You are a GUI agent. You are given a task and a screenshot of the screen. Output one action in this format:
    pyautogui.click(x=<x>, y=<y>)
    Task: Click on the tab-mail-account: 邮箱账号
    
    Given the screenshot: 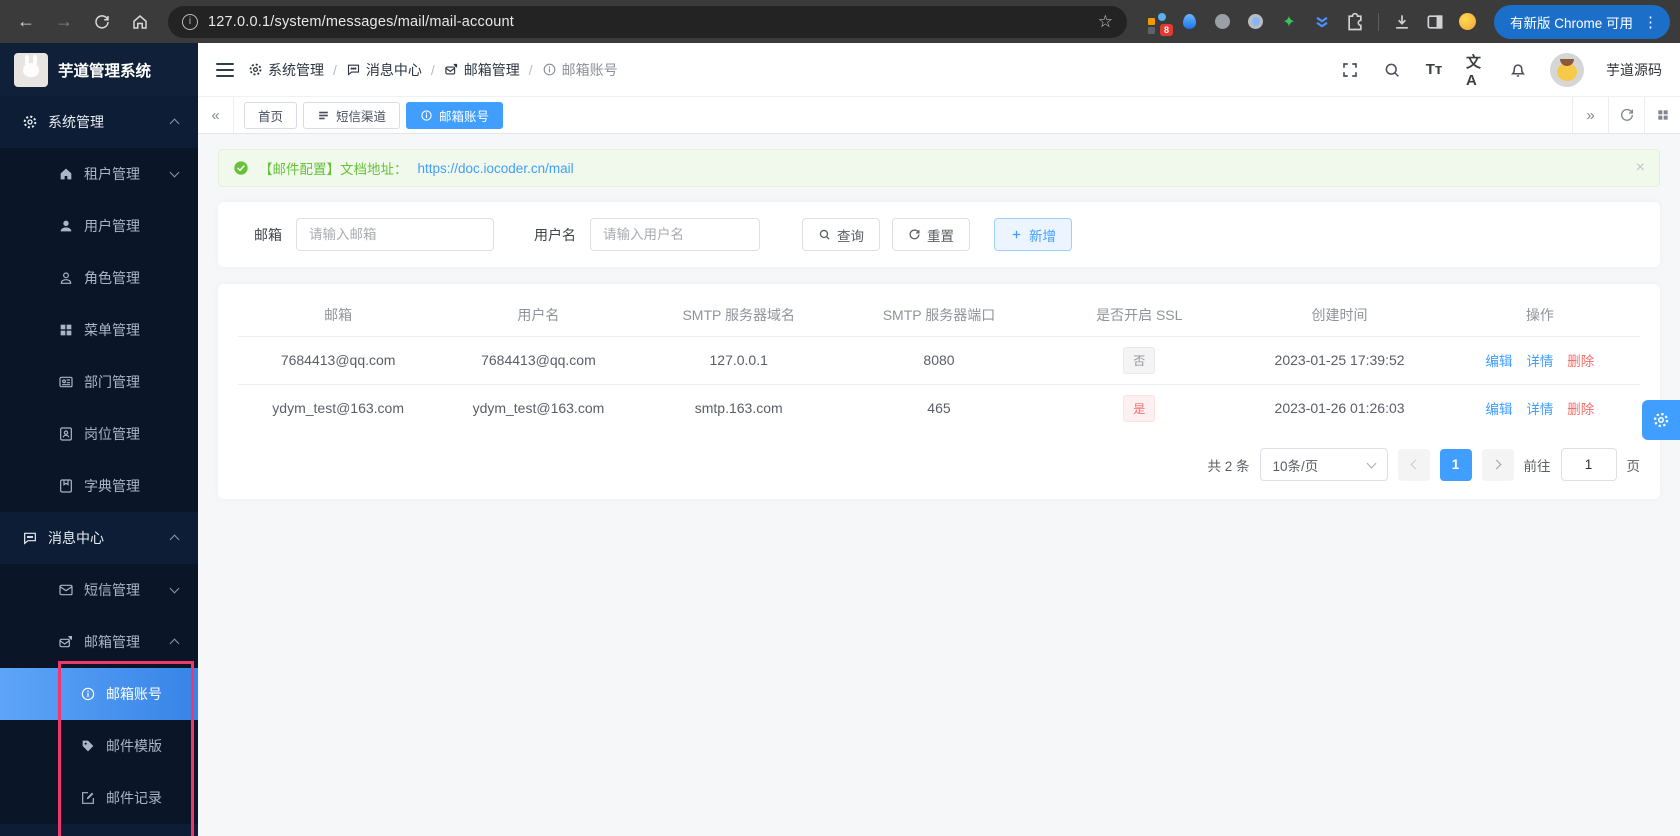 What is the action you would take?
    pyautogui.click(x=455, y=115)
    